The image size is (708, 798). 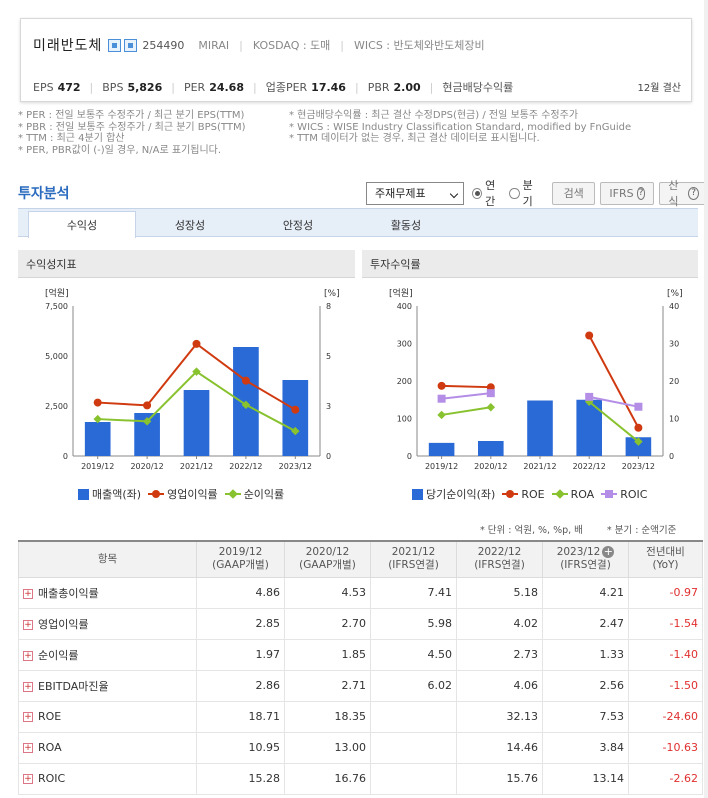 I want to click on legend-label: 영업이익률, so click(x=192, y=494).